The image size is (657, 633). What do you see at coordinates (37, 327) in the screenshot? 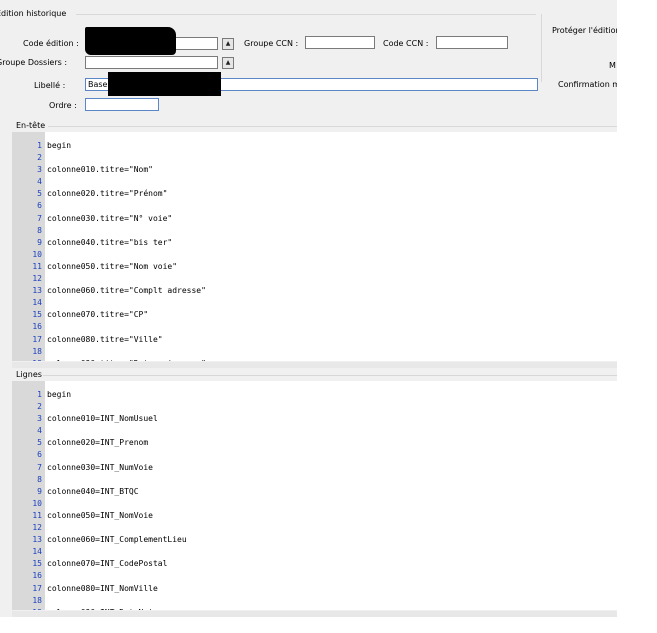
I see `line-number: 16` at bounding box center [37, 327].